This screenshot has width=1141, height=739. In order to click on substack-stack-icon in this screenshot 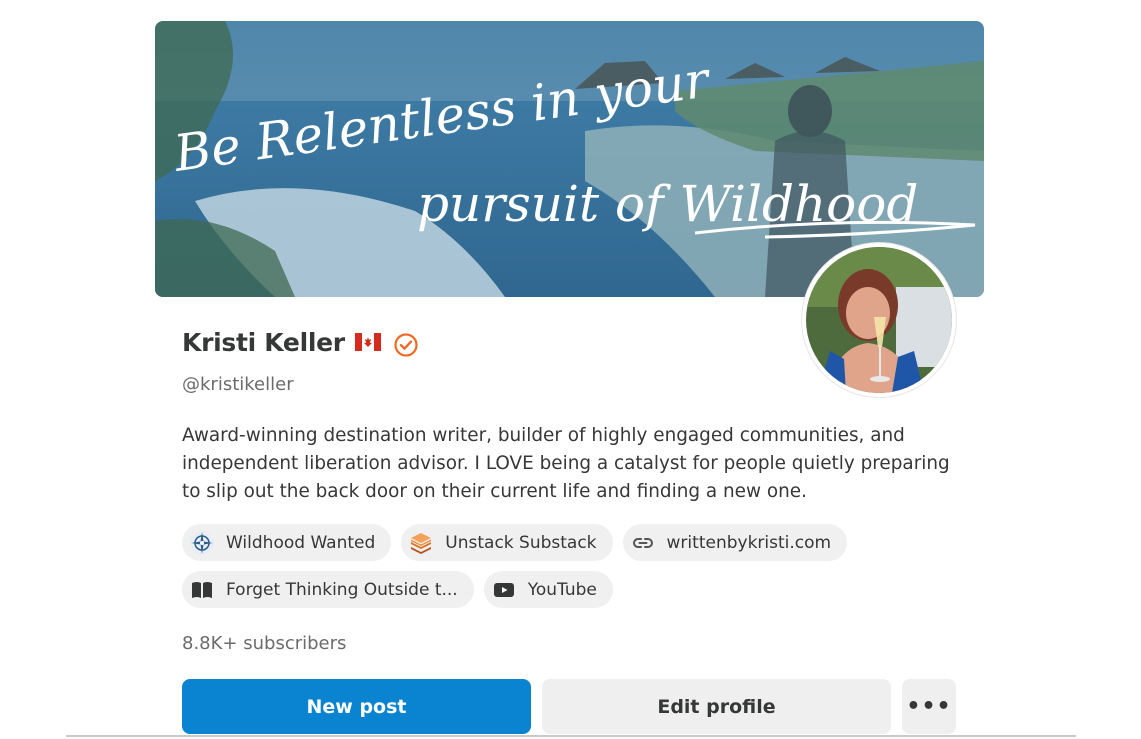, I will do `click(421, 543)`.